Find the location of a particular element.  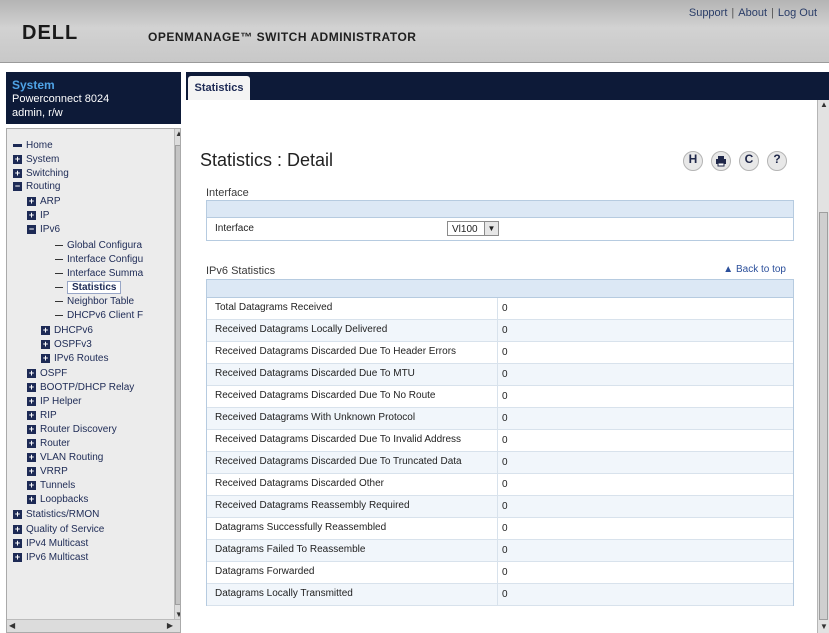

nav-item-home: Home is located at coordinates (33, 146).